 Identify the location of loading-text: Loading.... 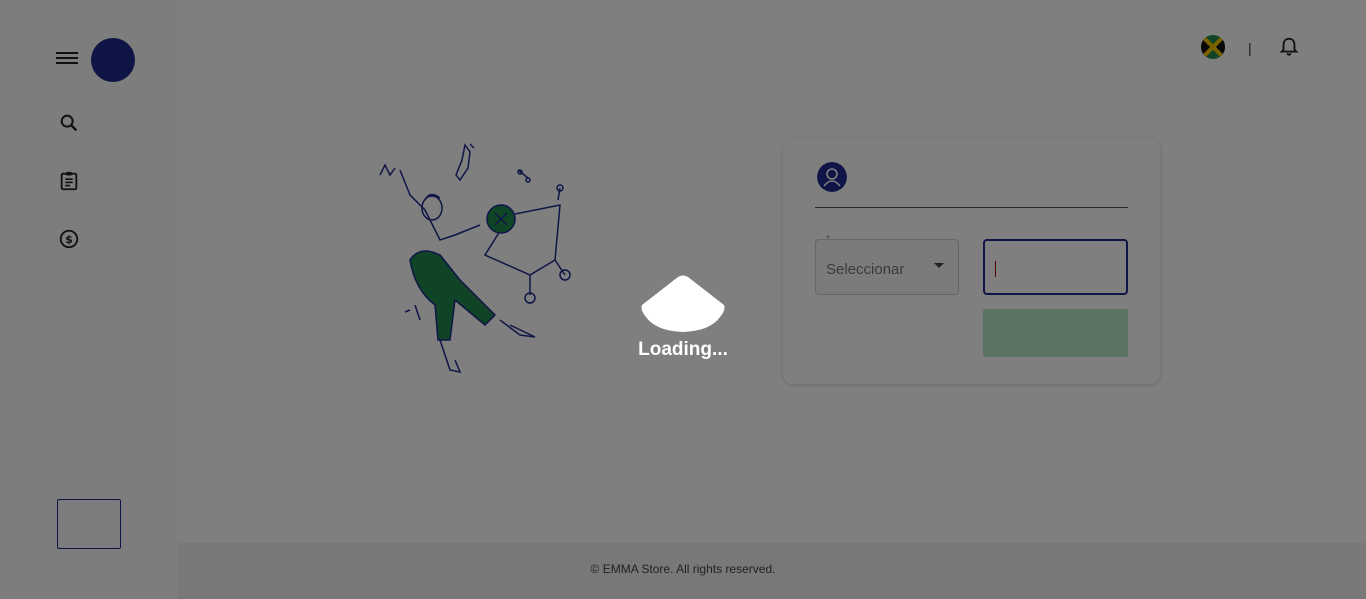
(683, 349).